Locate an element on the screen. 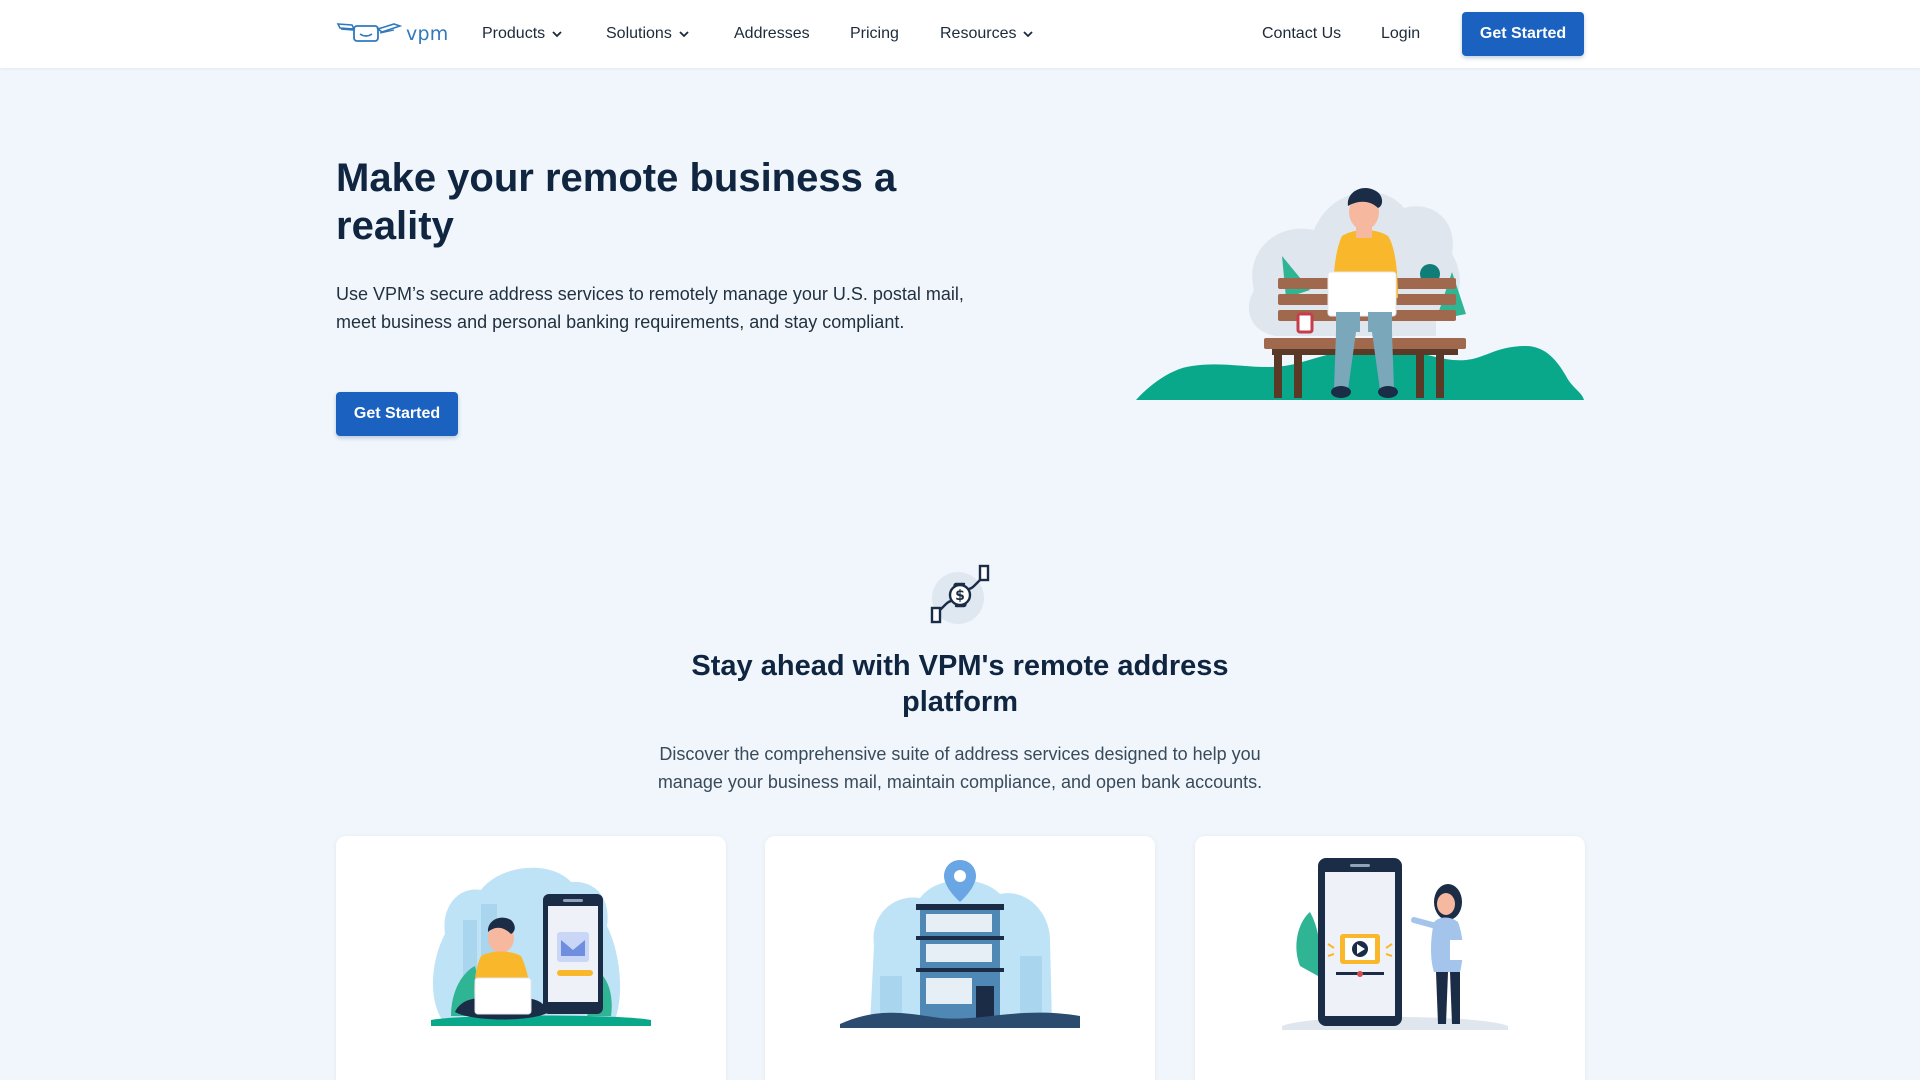 The image size is (1920, 1080). get-started-hero-button: Get Started is located at coordinates (397, 414).